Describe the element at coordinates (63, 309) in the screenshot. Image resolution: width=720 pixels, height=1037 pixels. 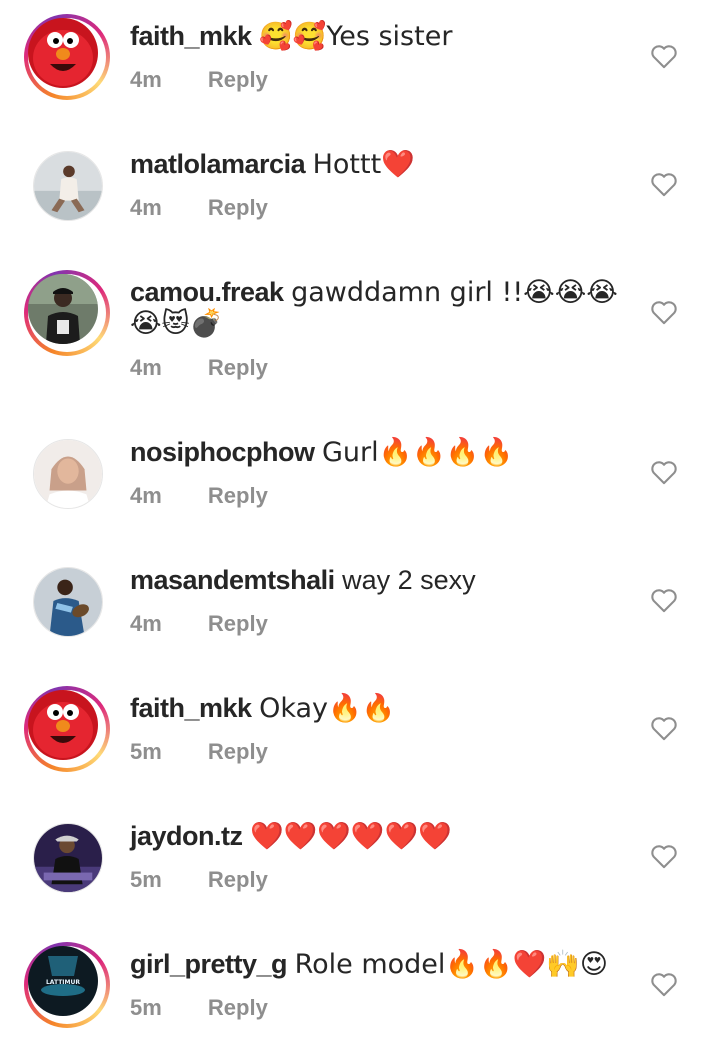
I see `man-cap-avatar-icon` at that location.